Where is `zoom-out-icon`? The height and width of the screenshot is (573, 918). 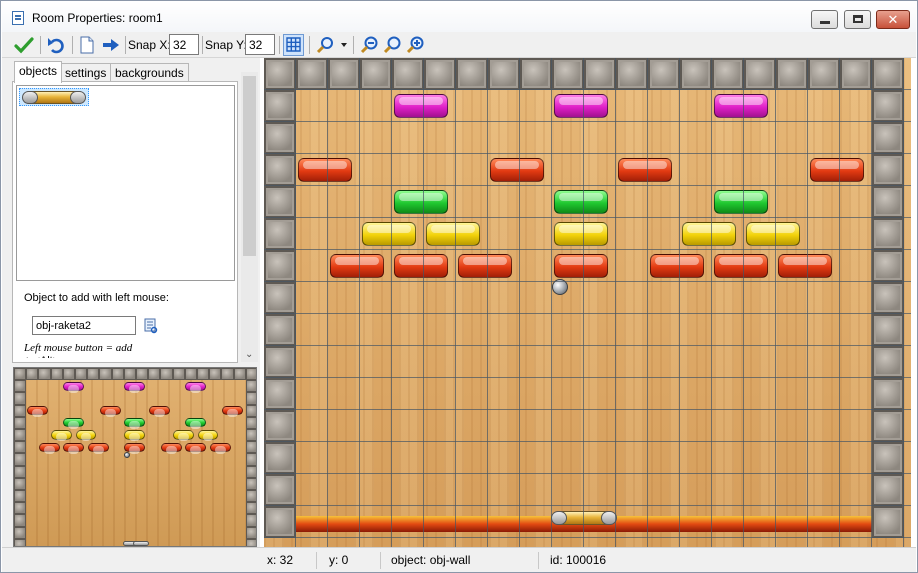
zoom-out-icon is located at coordinates (370, 45).